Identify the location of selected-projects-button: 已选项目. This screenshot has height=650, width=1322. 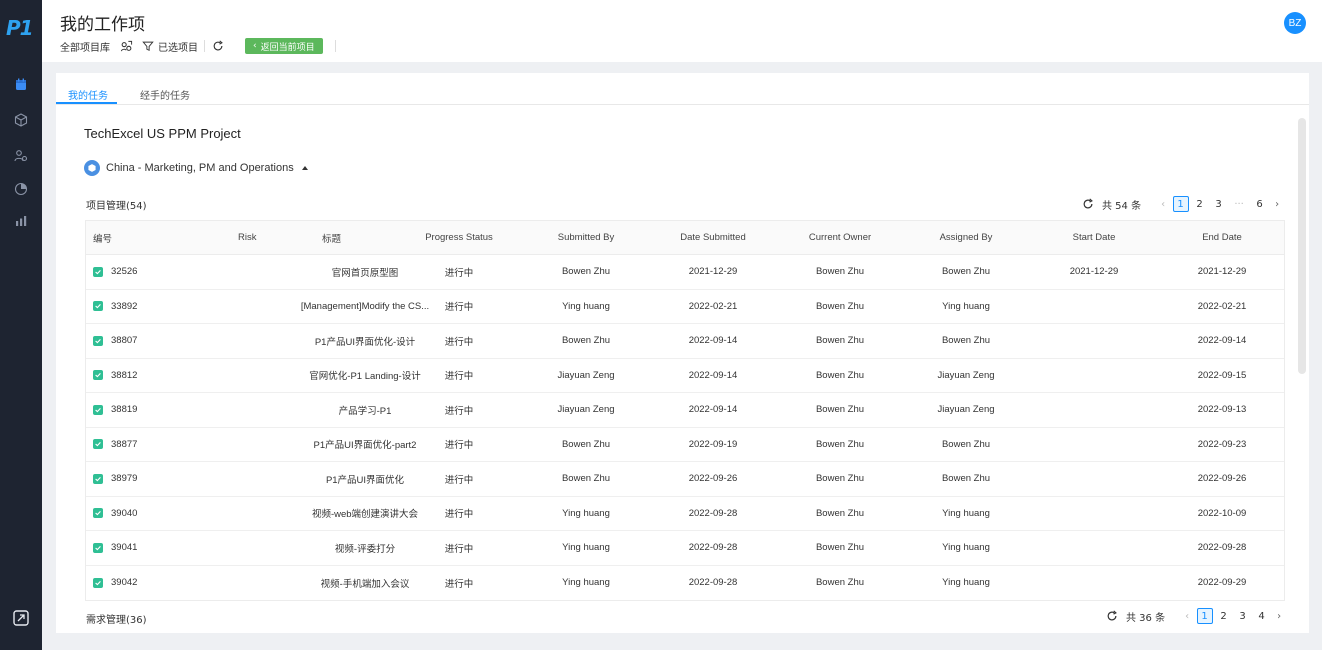
(169, 46).